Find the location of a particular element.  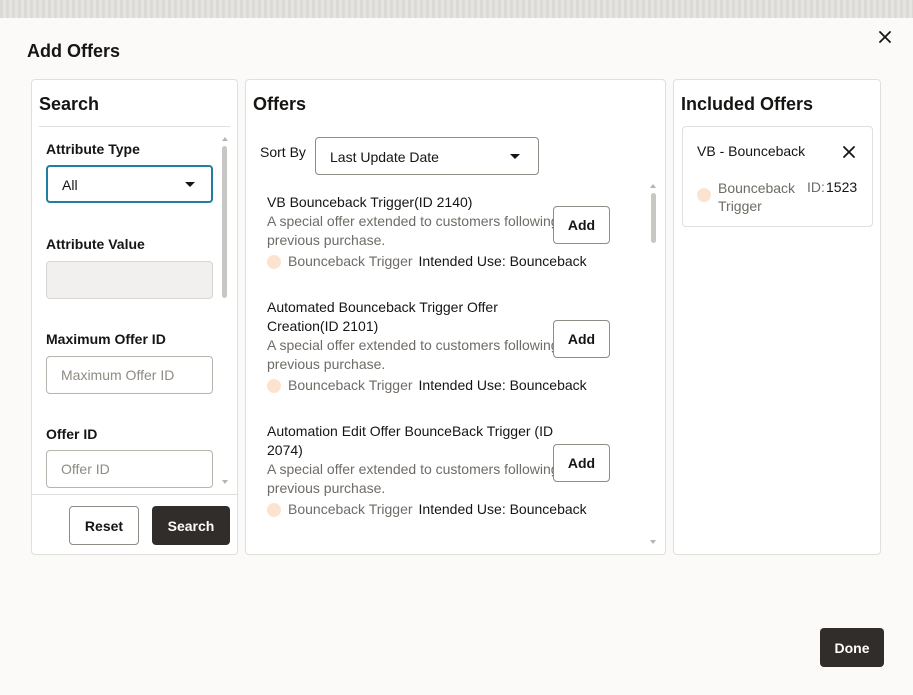

attribute-type-select: All is located at coordinates (129, 184).